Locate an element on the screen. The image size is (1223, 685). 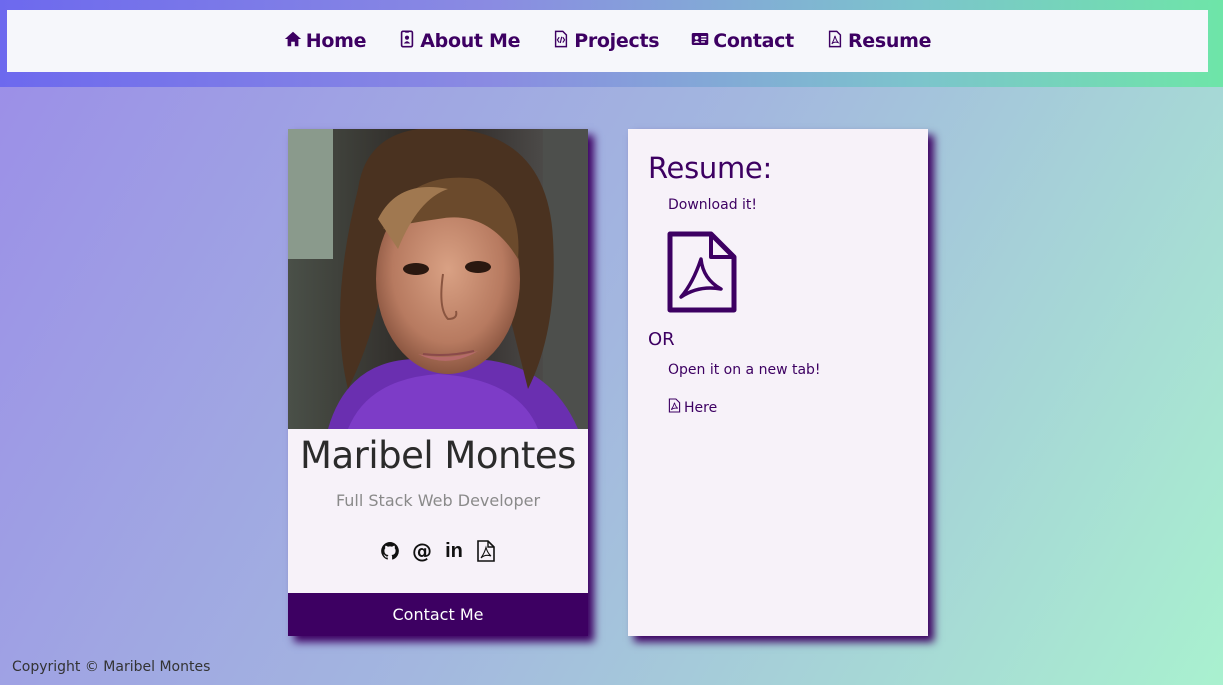
here-link-label: Here is located at coordinates (701, 407).